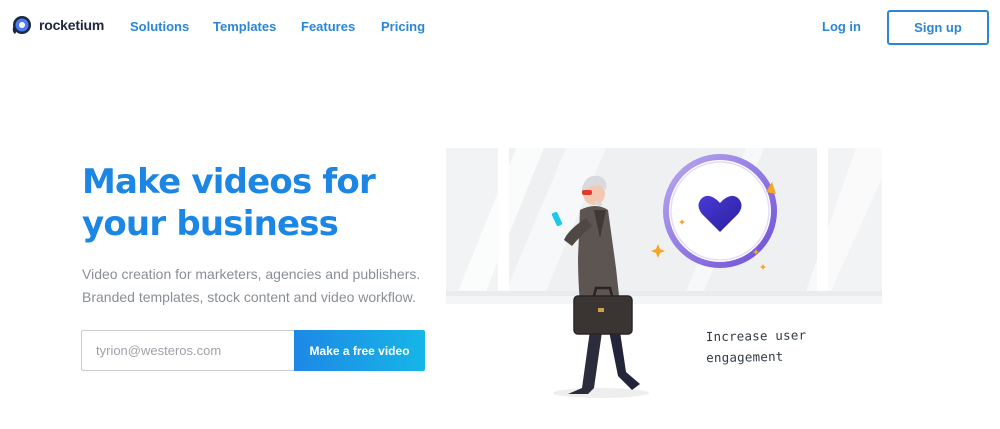 The height and width of the screenshot is (429, 1000). What do you see at coordinates (841, 26) in the screenshot?
I see `login-link: Log in` at bounding box center [841, 26].